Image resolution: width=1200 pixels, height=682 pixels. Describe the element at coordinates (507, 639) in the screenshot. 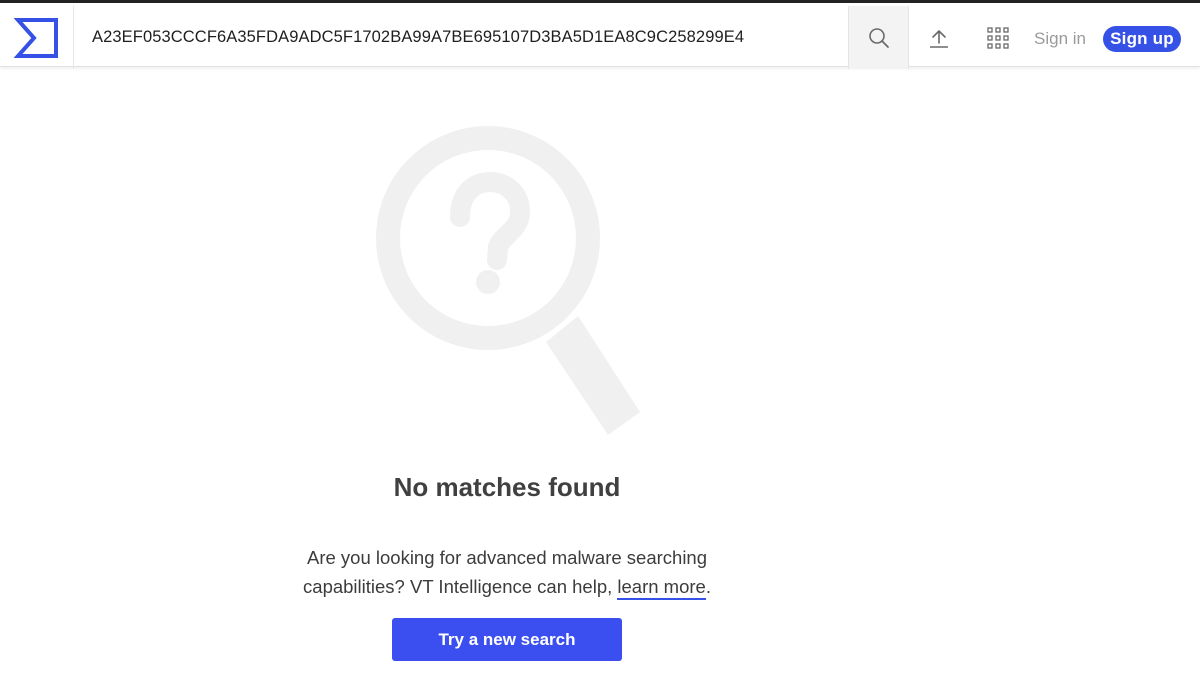

I see `try-new-search-button: Try a new search` at that location.